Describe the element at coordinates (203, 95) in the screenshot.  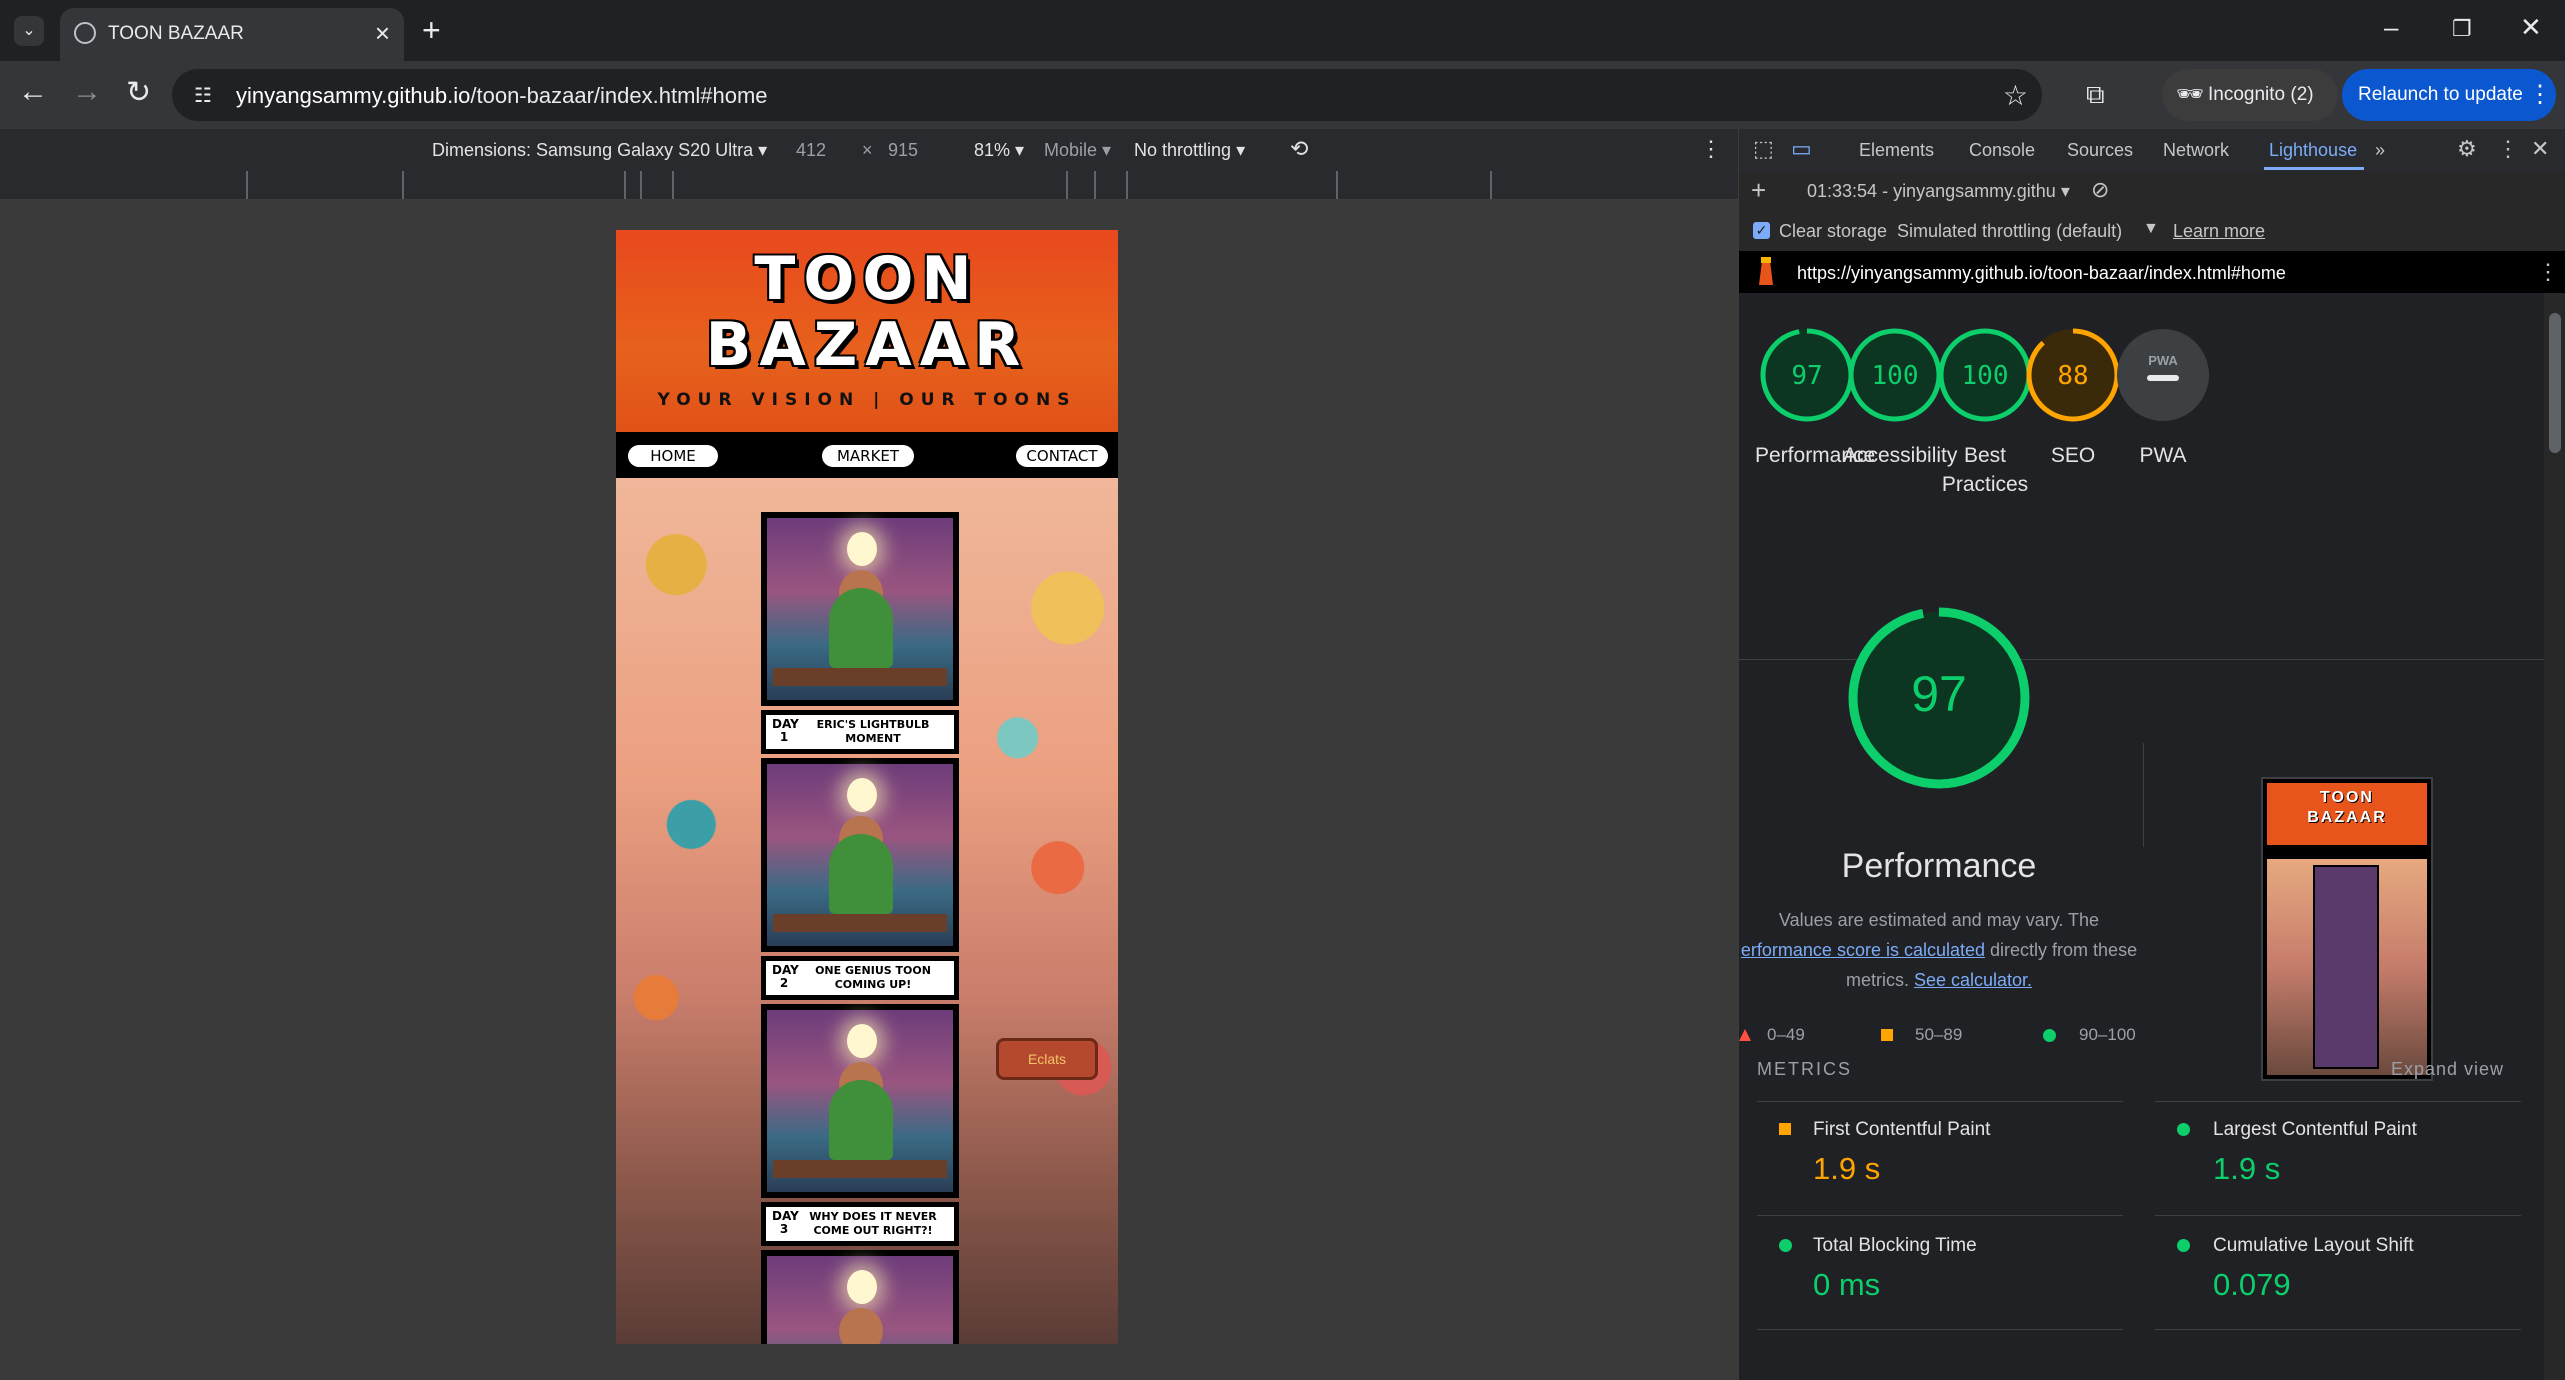
I see `site-info-icon: ☷` at that location.